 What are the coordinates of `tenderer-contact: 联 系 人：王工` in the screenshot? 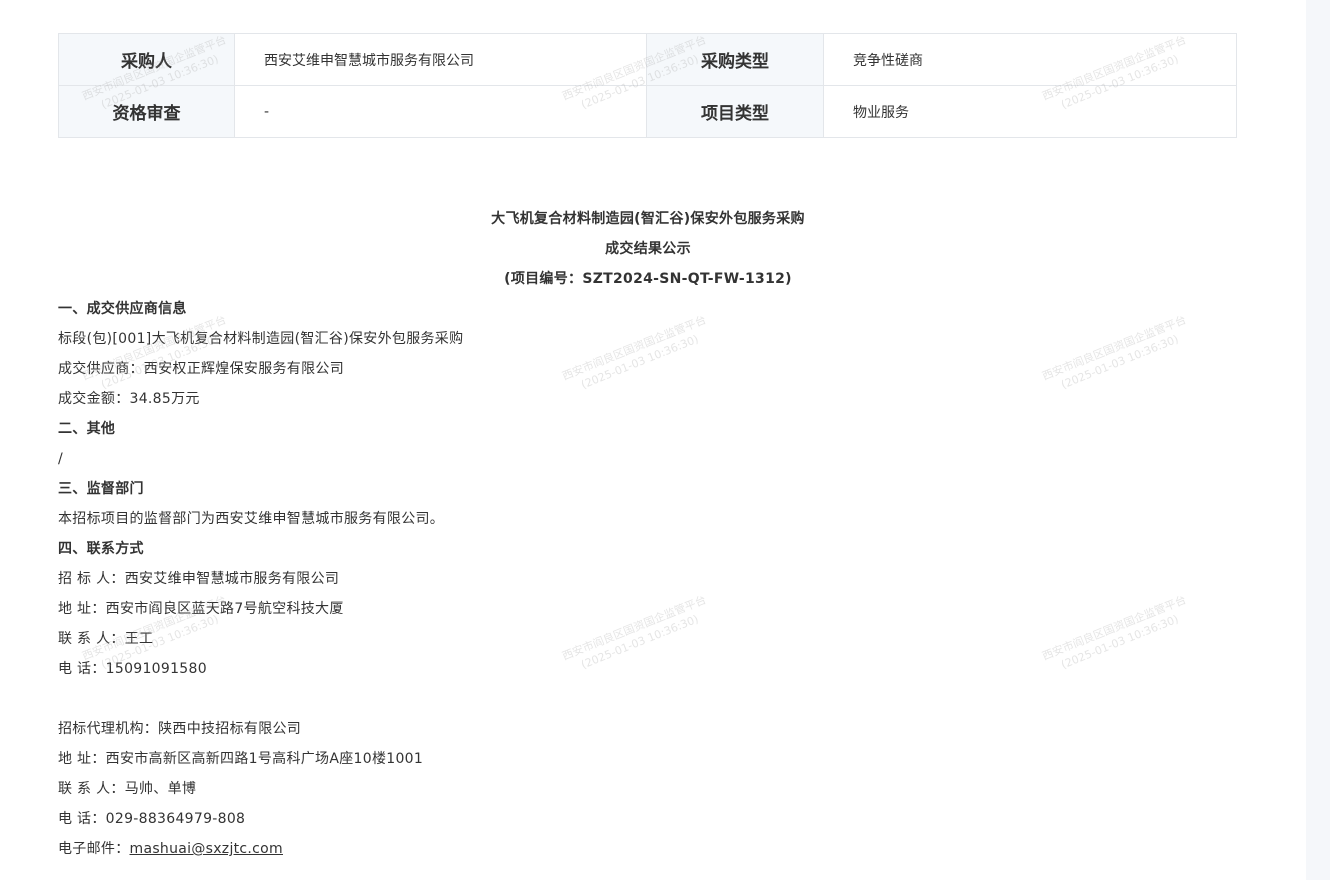 It's located at (106, 639).